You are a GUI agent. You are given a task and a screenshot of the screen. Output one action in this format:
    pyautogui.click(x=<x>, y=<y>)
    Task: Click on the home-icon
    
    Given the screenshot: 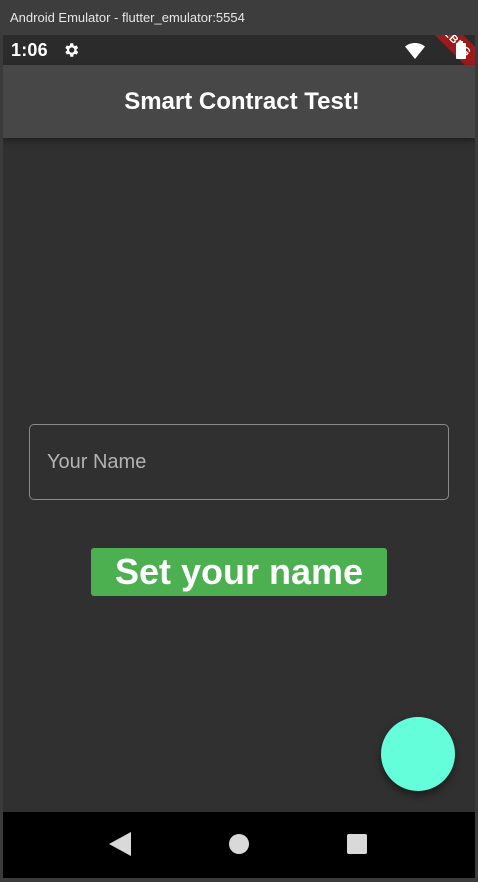 What is the action you would take?
    pyautogui.click(x=239, y=844)
    